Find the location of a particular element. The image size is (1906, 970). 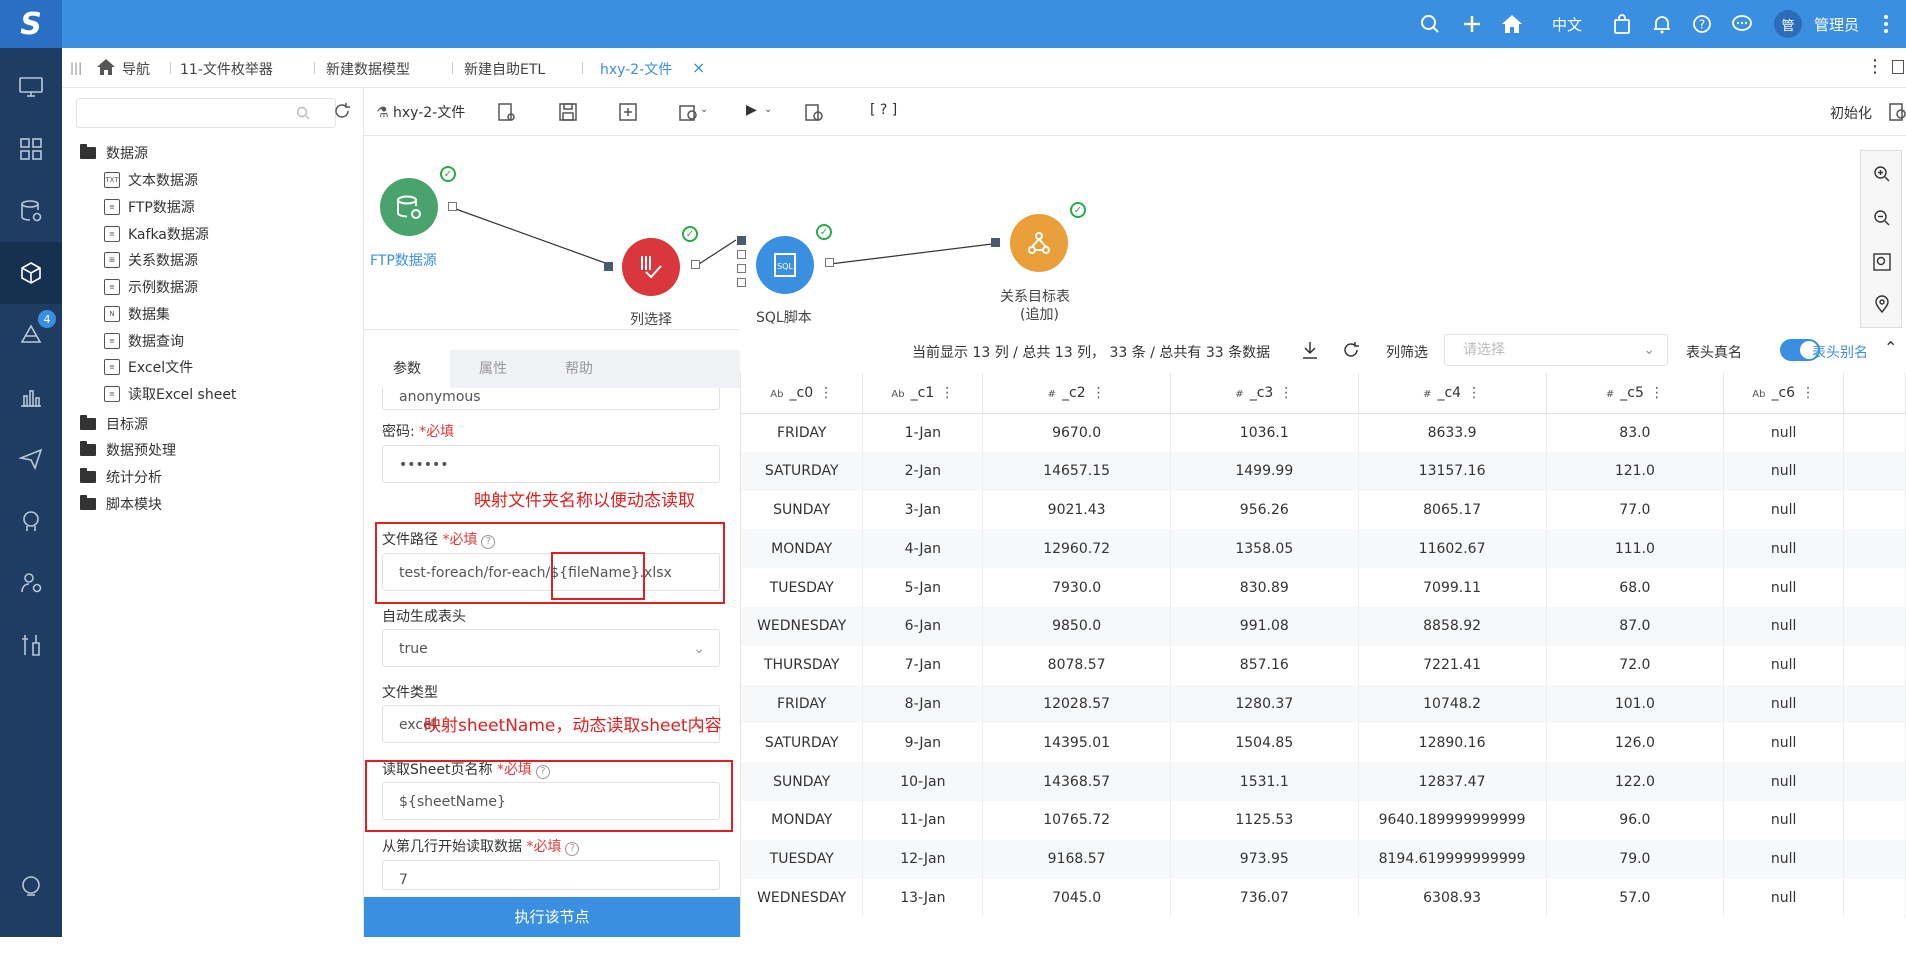

nav-tools-icon is located at coordinates (31, 645).